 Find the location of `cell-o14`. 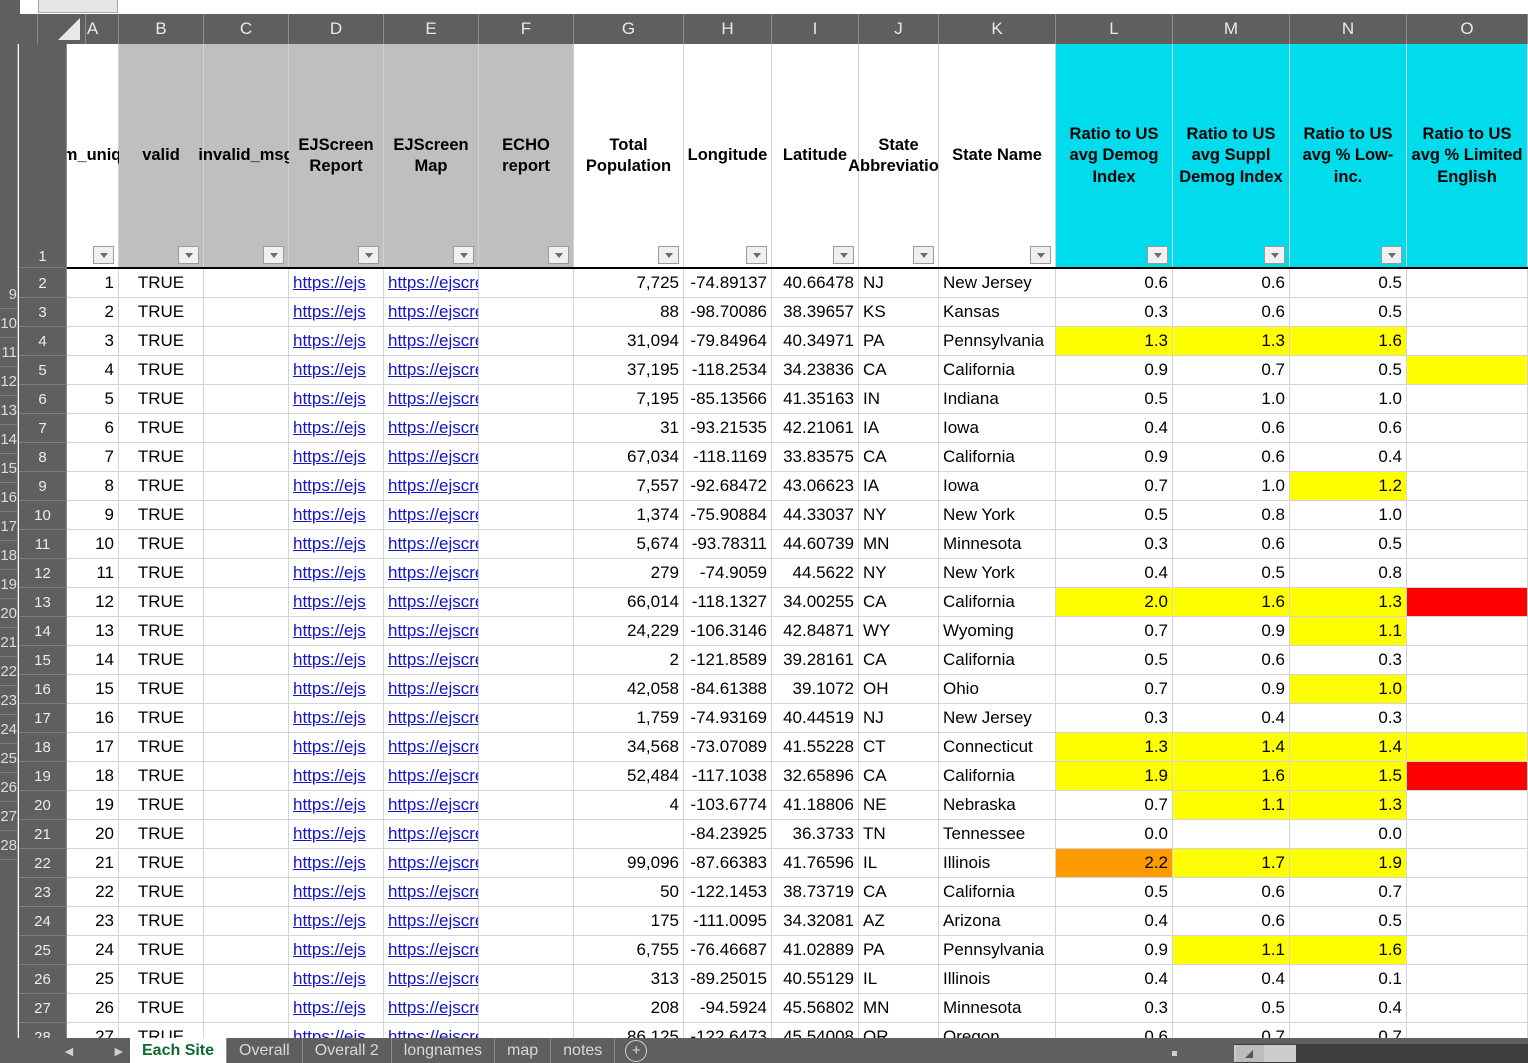

cell-o14 is located at coordinates (1467, 631).